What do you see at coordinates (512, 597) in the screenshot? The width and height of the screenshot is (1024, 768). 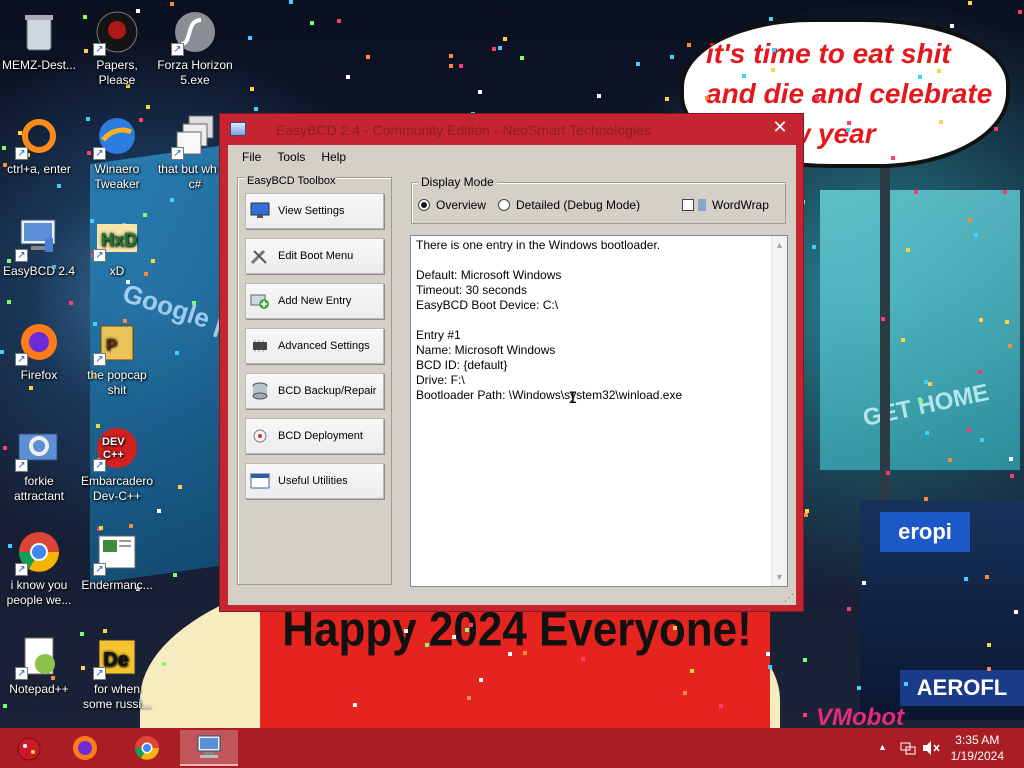 I see `status-bar: ⋰` at bounding box center [512, 597].